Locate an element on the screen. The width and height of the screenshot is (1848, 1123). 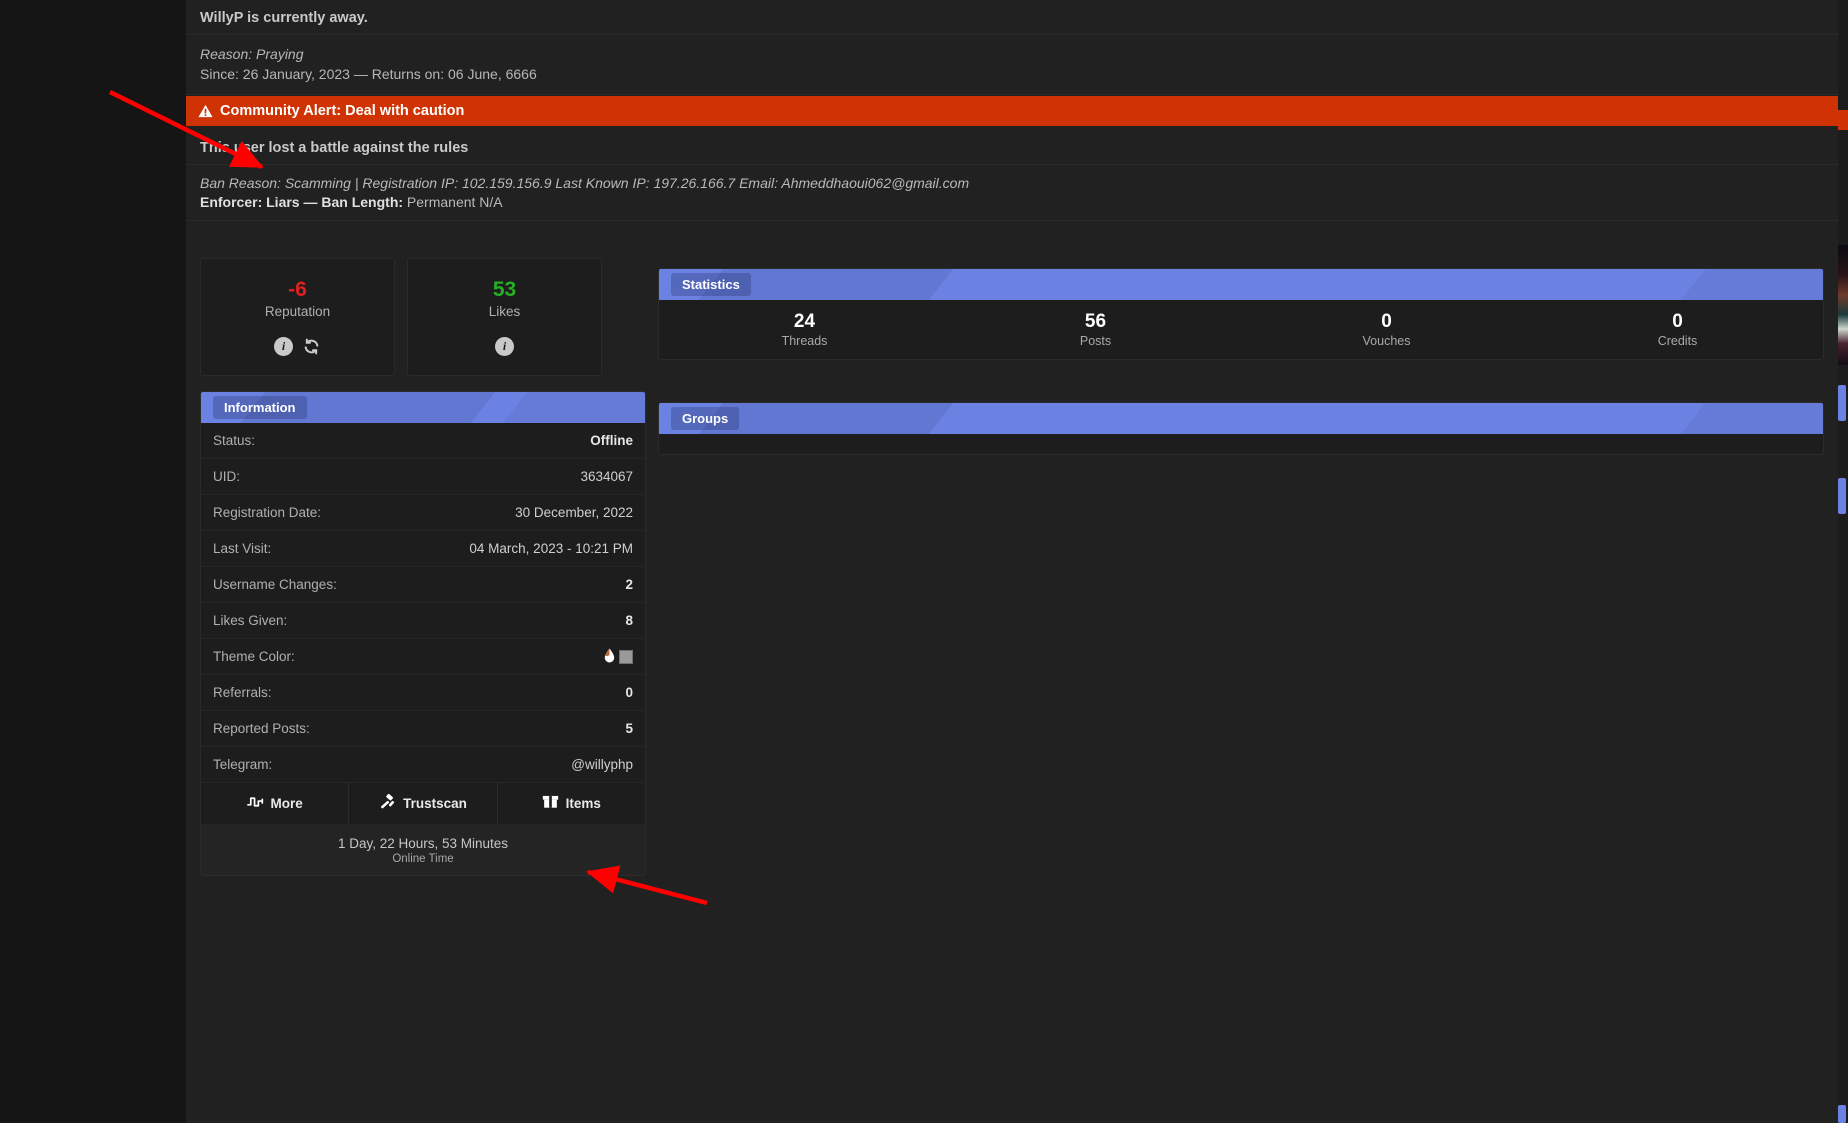
statistics-body: 24 Threads 56 Posts 0 Vouches 0 Credits is located at coordinates (1241, 329).